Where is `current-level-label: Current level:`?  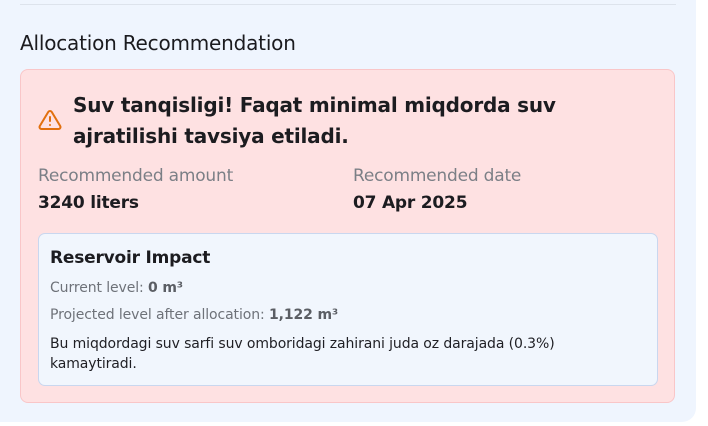
current-level-label: Current level: is located at coordinates (97, 288).